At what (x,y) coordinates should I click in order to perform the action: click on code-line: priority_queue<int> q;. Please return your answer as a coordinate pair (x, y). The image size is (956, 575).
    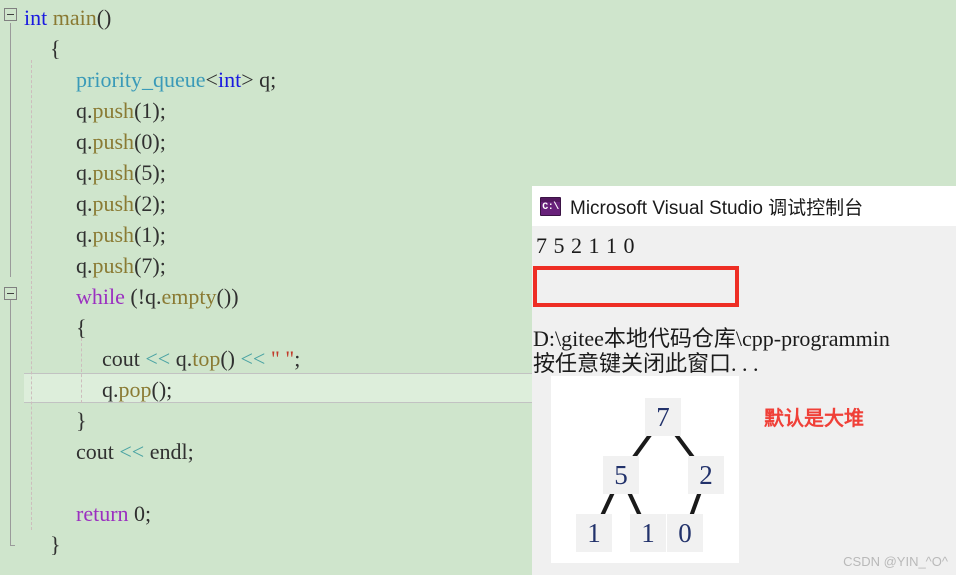
    Looking at the image, I should click on (176, 79).